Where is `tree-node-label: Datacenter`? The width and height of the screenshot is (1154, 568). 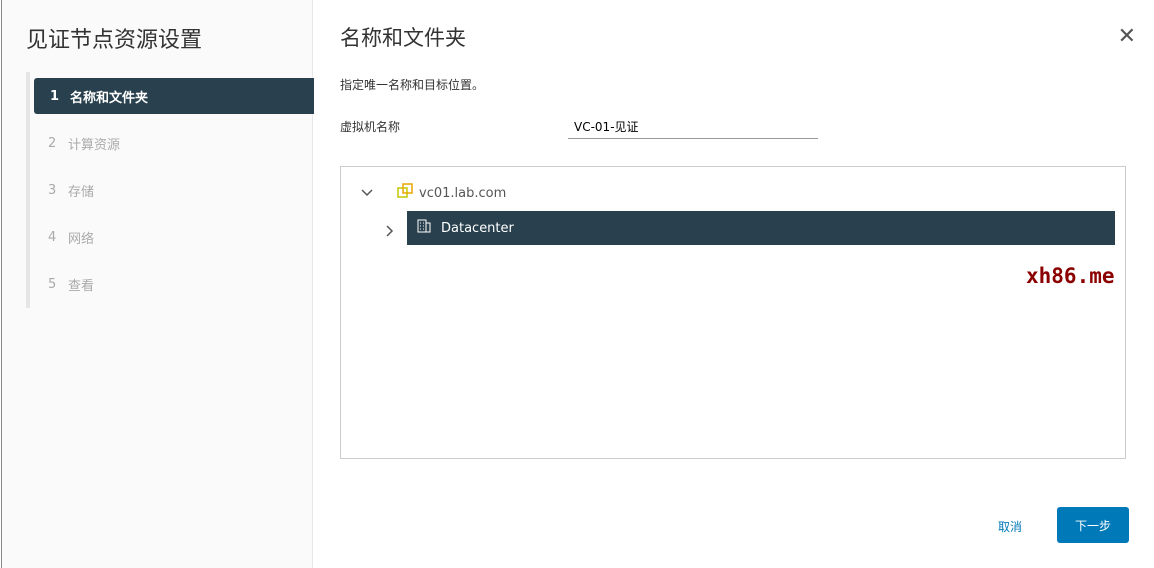 tree-node-label: Datacenter is located at coordinates (477, 228).